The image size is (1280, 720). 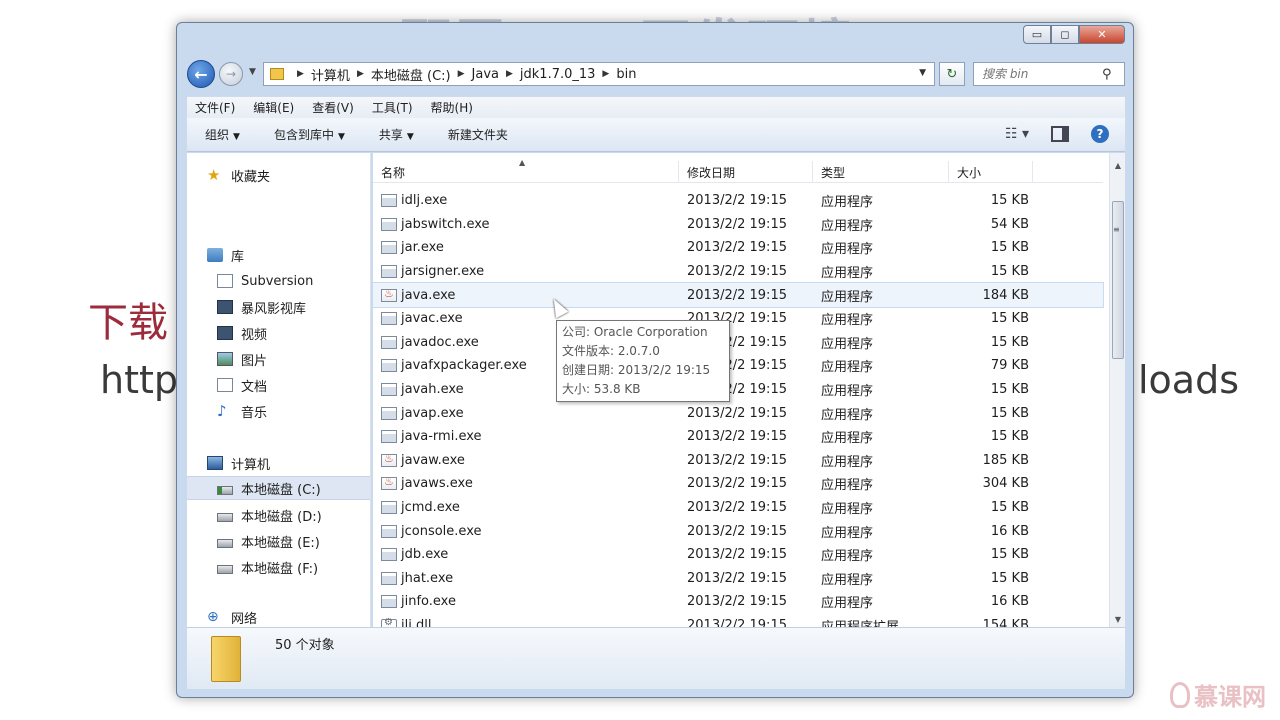 What do you see at coordinates (738, 484) in the screenshot?
I see `file-row: javaws.exe 2013/2/2 19:15 应用程序 304 KB` at bounding box center [738, 484].